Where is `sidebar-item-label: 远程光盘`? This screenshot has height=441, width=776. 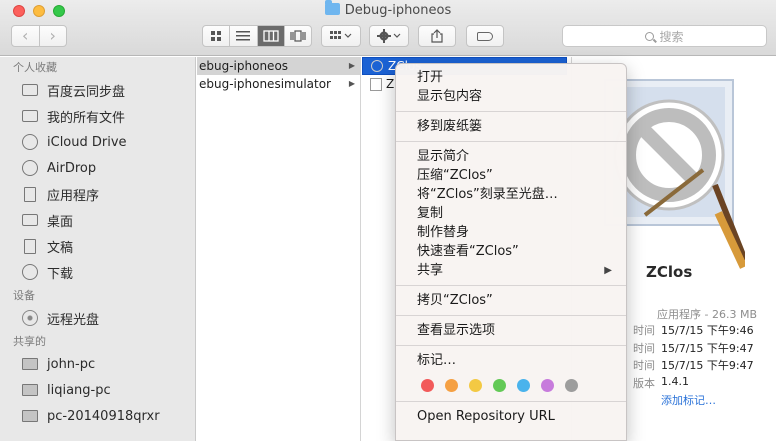
sidebar-item-label: 远程光盘 is located at coordinates (73, 320).